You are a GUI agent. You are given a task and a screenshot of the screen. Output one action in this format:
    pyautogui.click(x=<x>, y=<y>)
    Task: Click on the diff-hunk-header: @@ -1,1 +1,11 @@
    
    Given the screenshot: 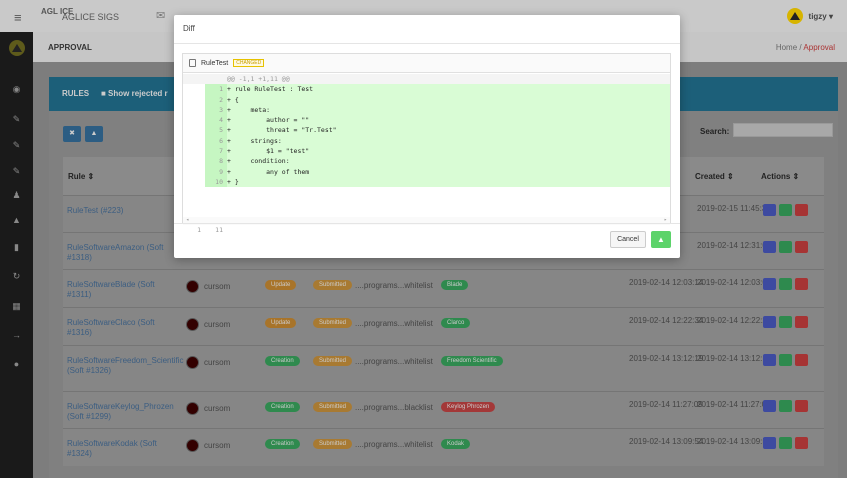 What is the action you would take?
    pyautogui.click(x=426, y=79)
    